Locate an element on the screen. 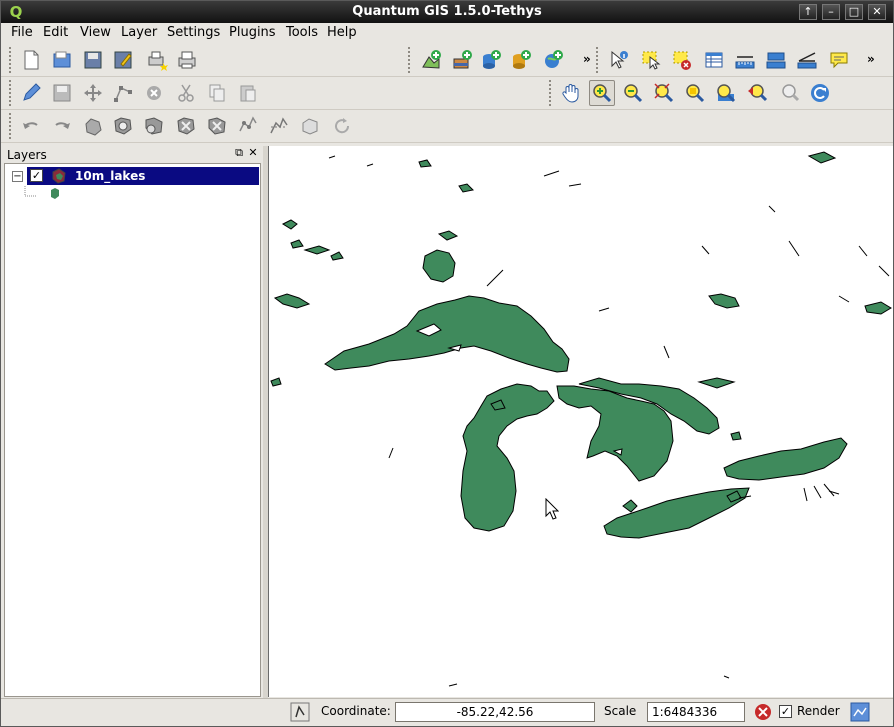 The height and width of the screenshot is (727, 894). zoom-in-icon is located at coordinates (602, 93).